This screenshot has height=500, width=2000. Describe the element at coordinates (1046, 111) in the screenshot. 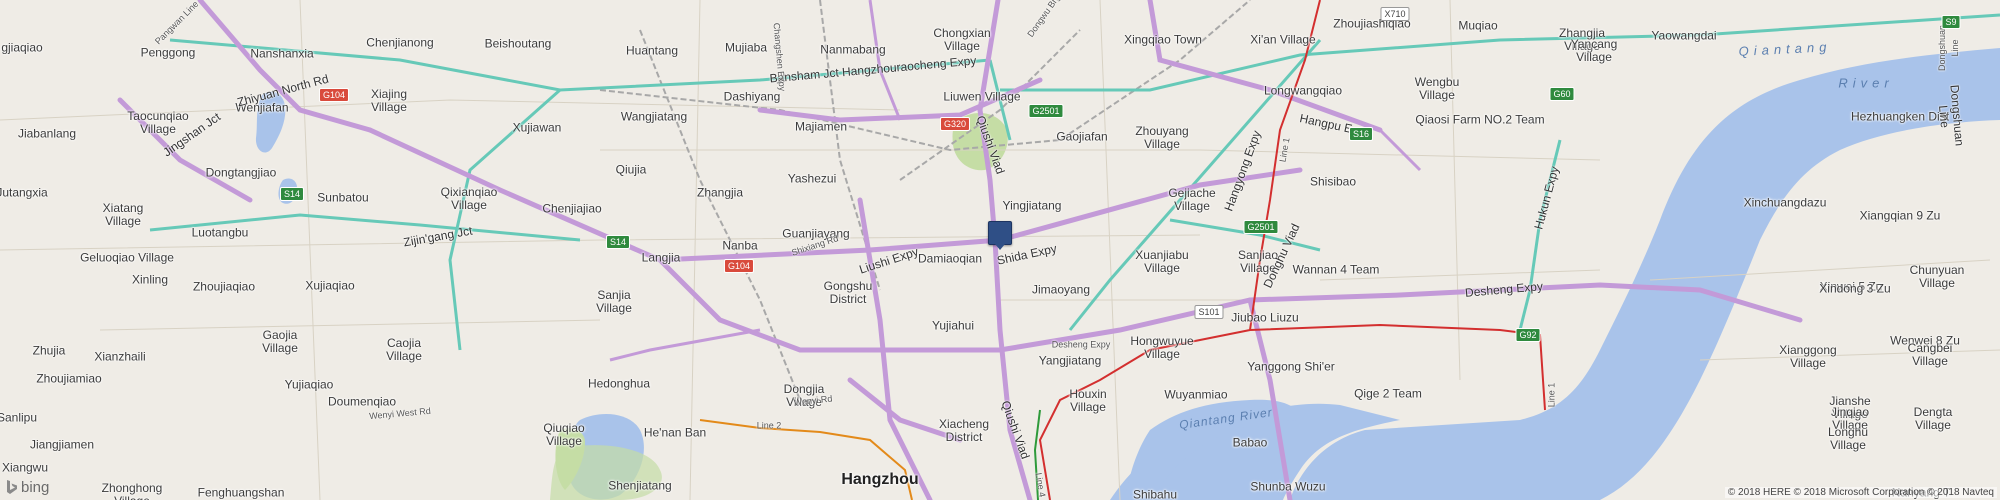

I see `route-shield: G2501` at that location.